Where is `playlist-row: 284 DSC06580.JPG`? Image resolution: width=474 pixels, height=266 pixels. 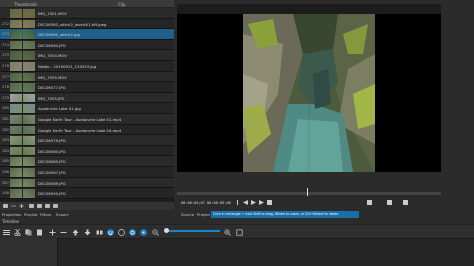
playlist-row: 284 DSC06580.JPG is located at coordinates (87, 151).